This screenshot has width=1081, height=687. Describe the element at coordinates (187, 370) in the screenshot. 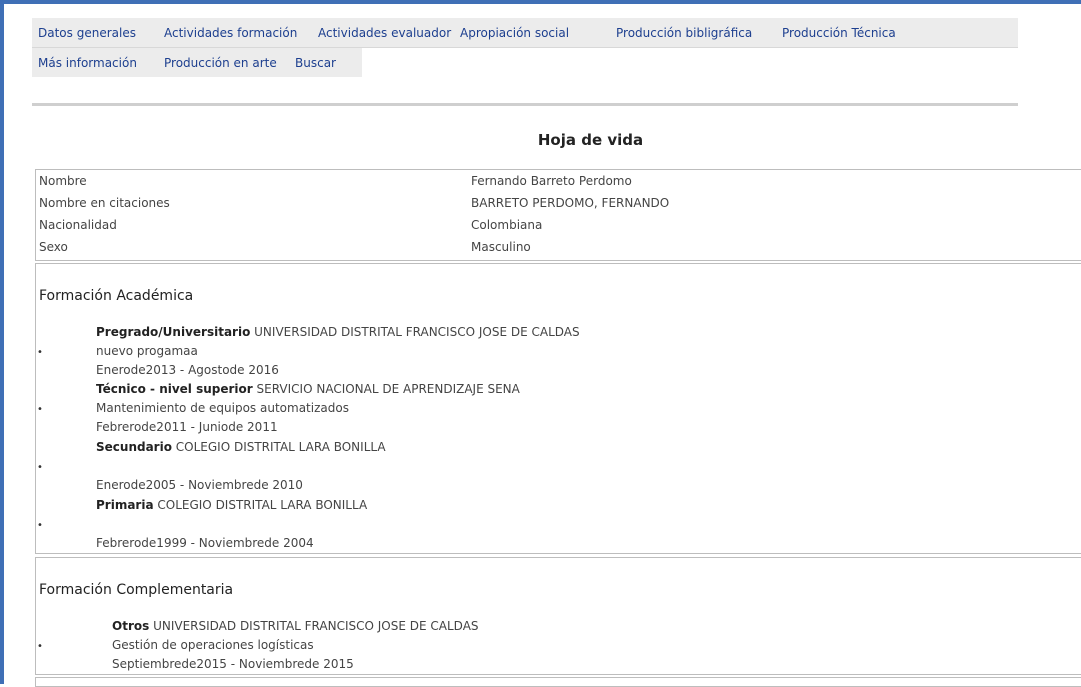

I see `entry-dates: Enerode2013 - Agostode 2016` at that location.